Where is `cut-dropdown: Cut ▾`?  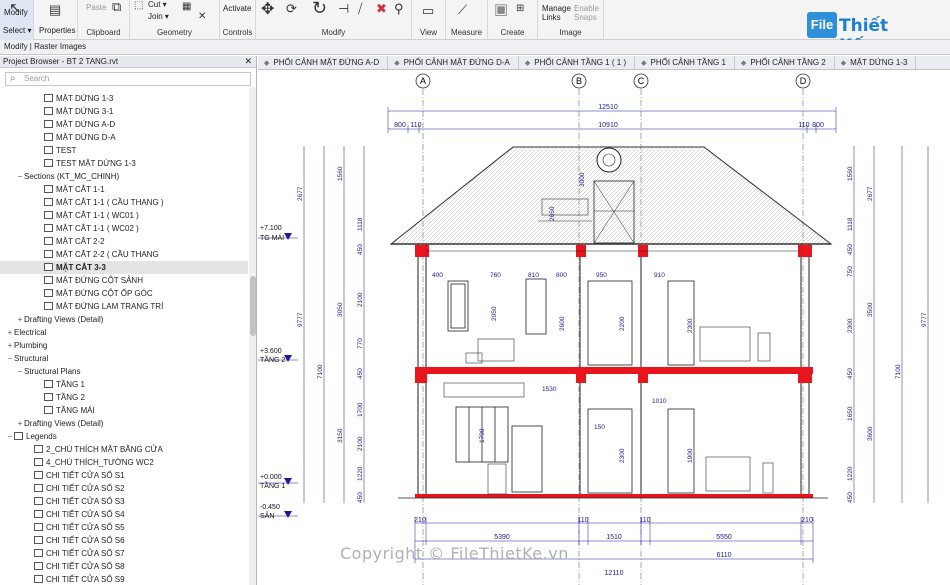
cut-dropdown: Cut ▾ is located at coordinates (157, 4).